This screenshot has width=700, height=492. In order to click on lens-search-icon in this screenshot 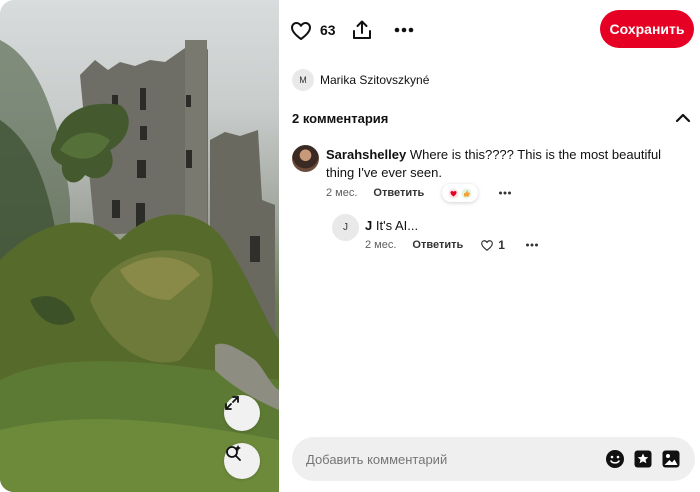, I will do `click(233, 453)`.